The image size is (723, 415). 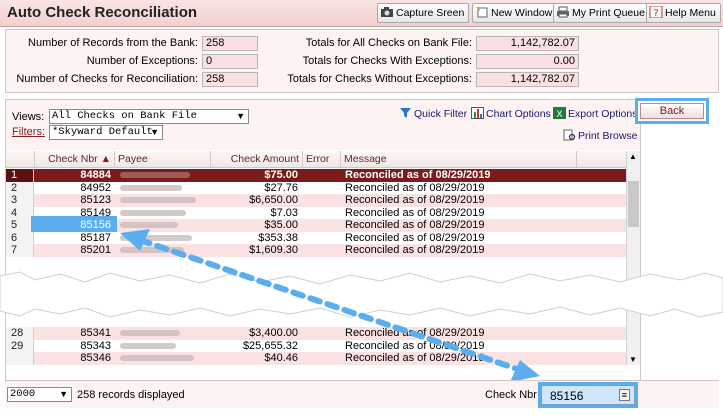 What do you see at coordinates (321, 159) in the screenshot?
I see `column-header-error: Error` at bounding box center [321, 159].